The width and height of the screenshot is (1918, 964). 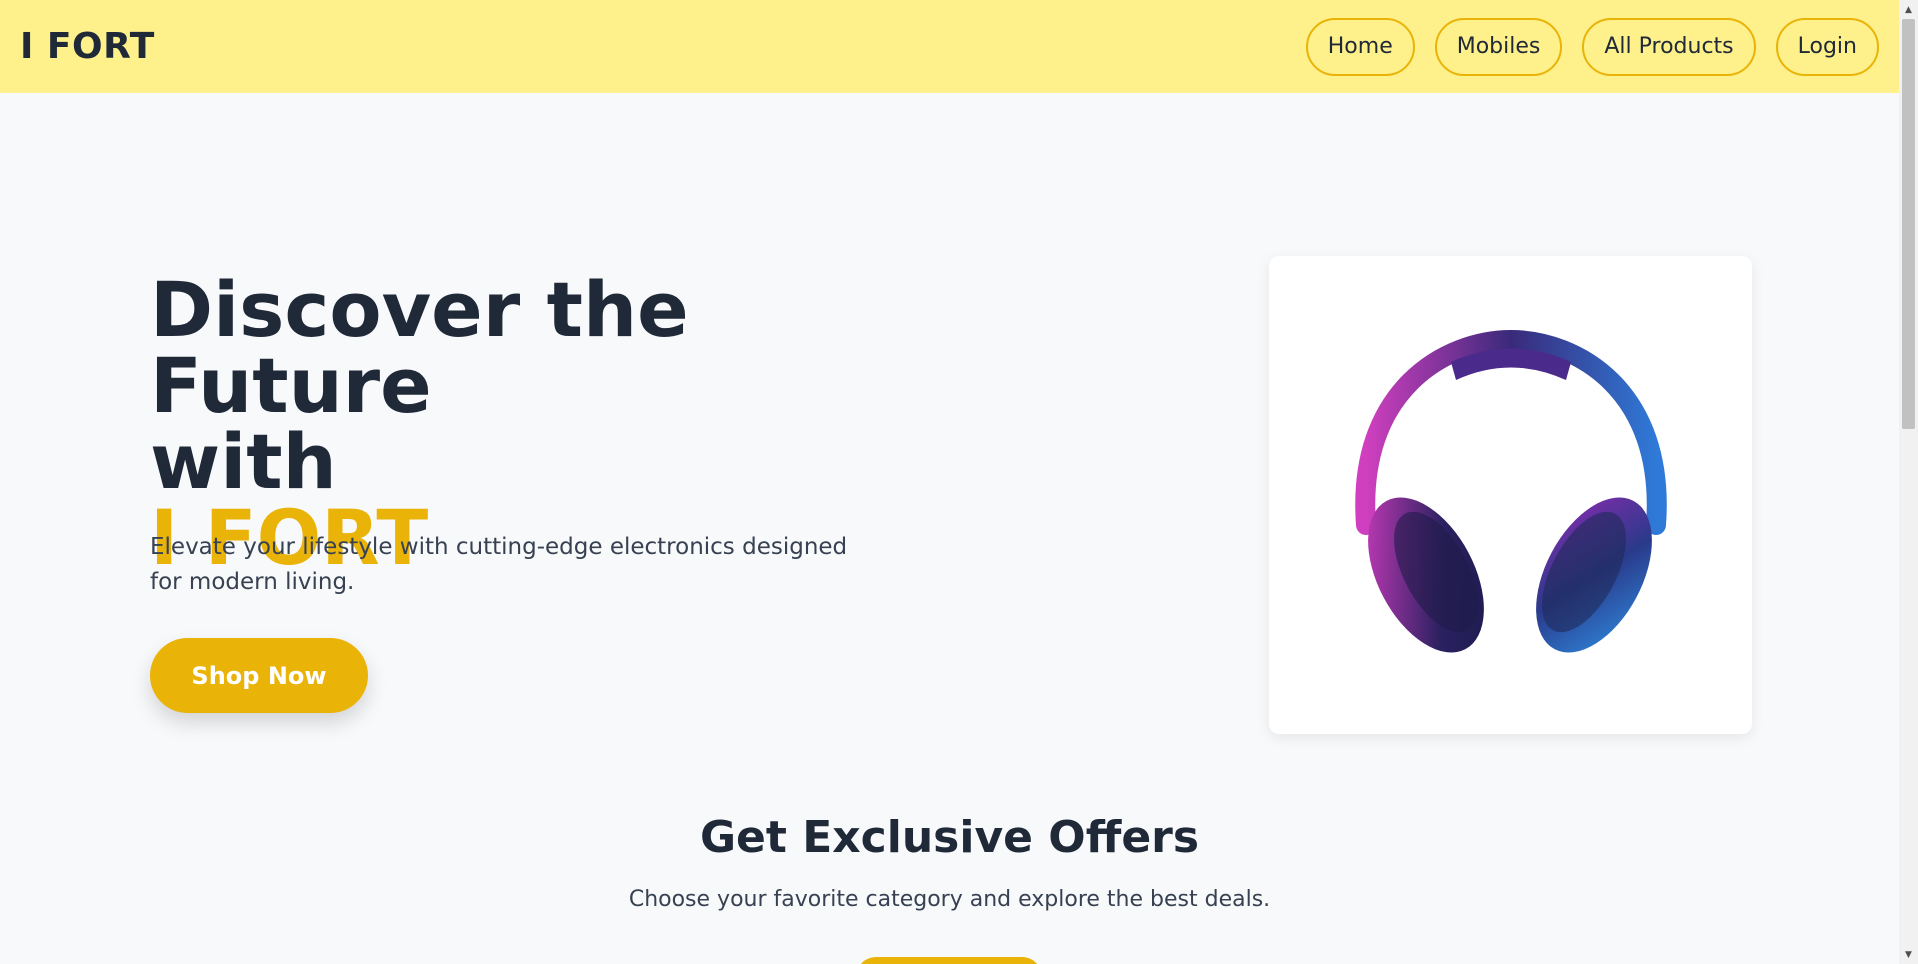 What do you see at coordinates (949, 46) in the screenshot?
I see `top-navbar: I FORT Home Mobiles All Products Login` at bounding box center [949, 46].